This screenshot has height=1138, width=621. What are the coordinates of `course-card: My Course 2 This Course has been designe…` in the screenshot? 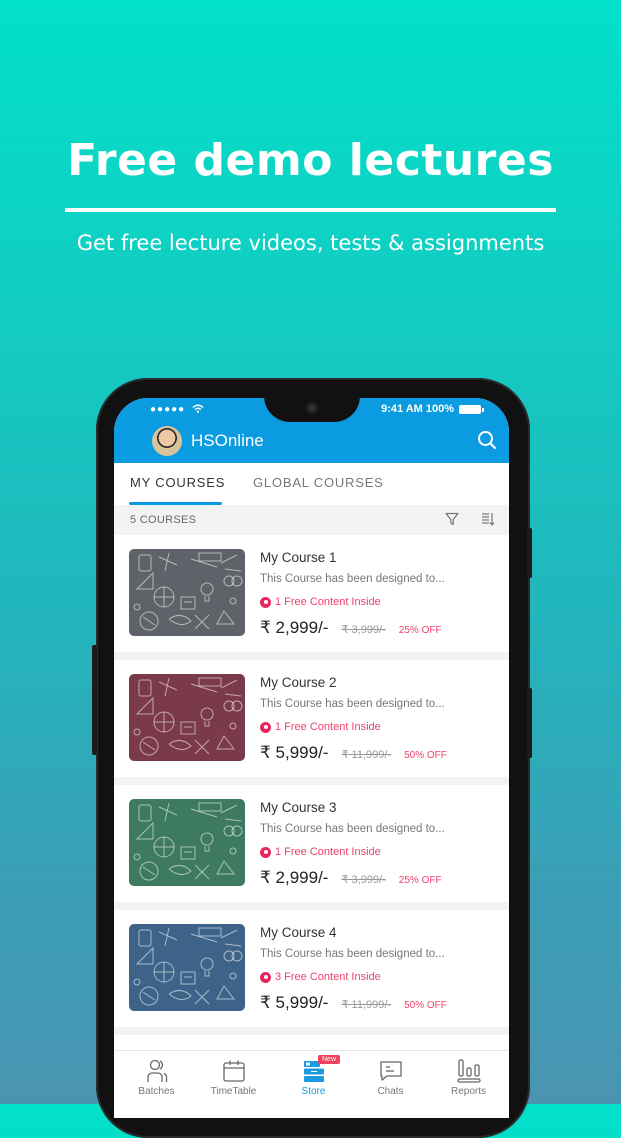 It's located at (311, 722).